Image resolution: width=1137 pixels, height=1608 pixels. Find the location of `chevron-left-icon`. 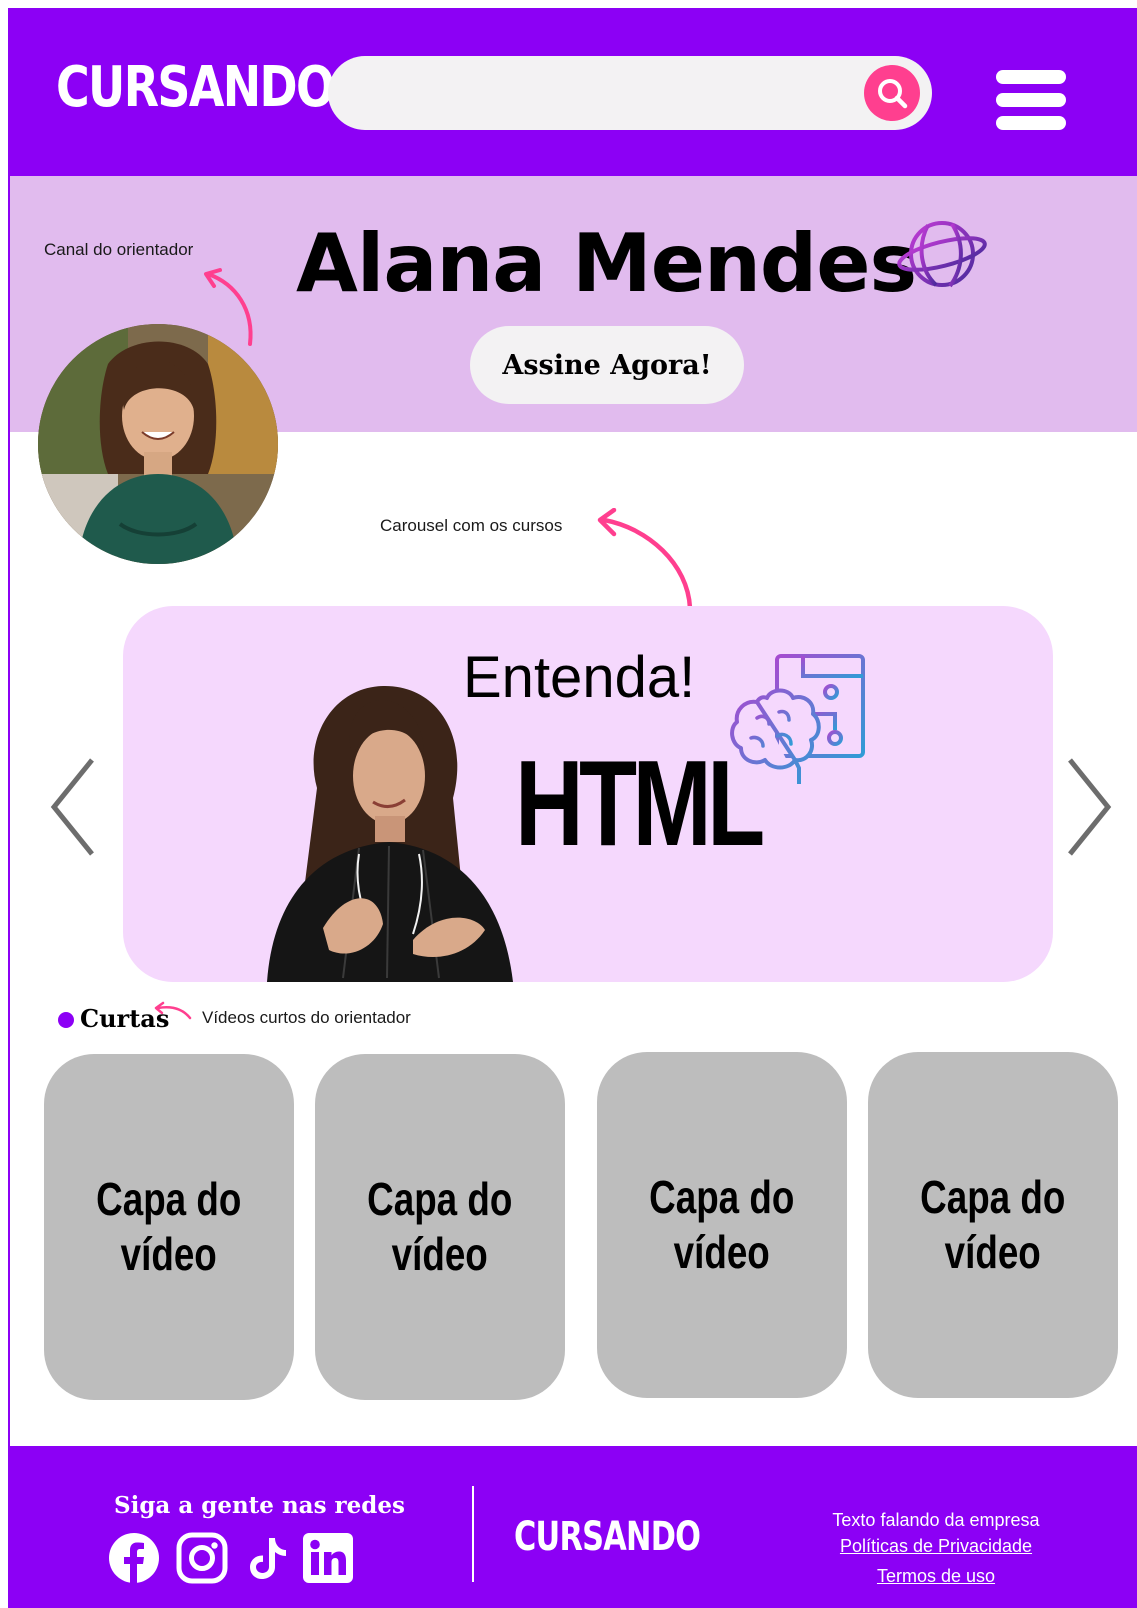

chevron-left-icon is located at coordinates (78, 807).